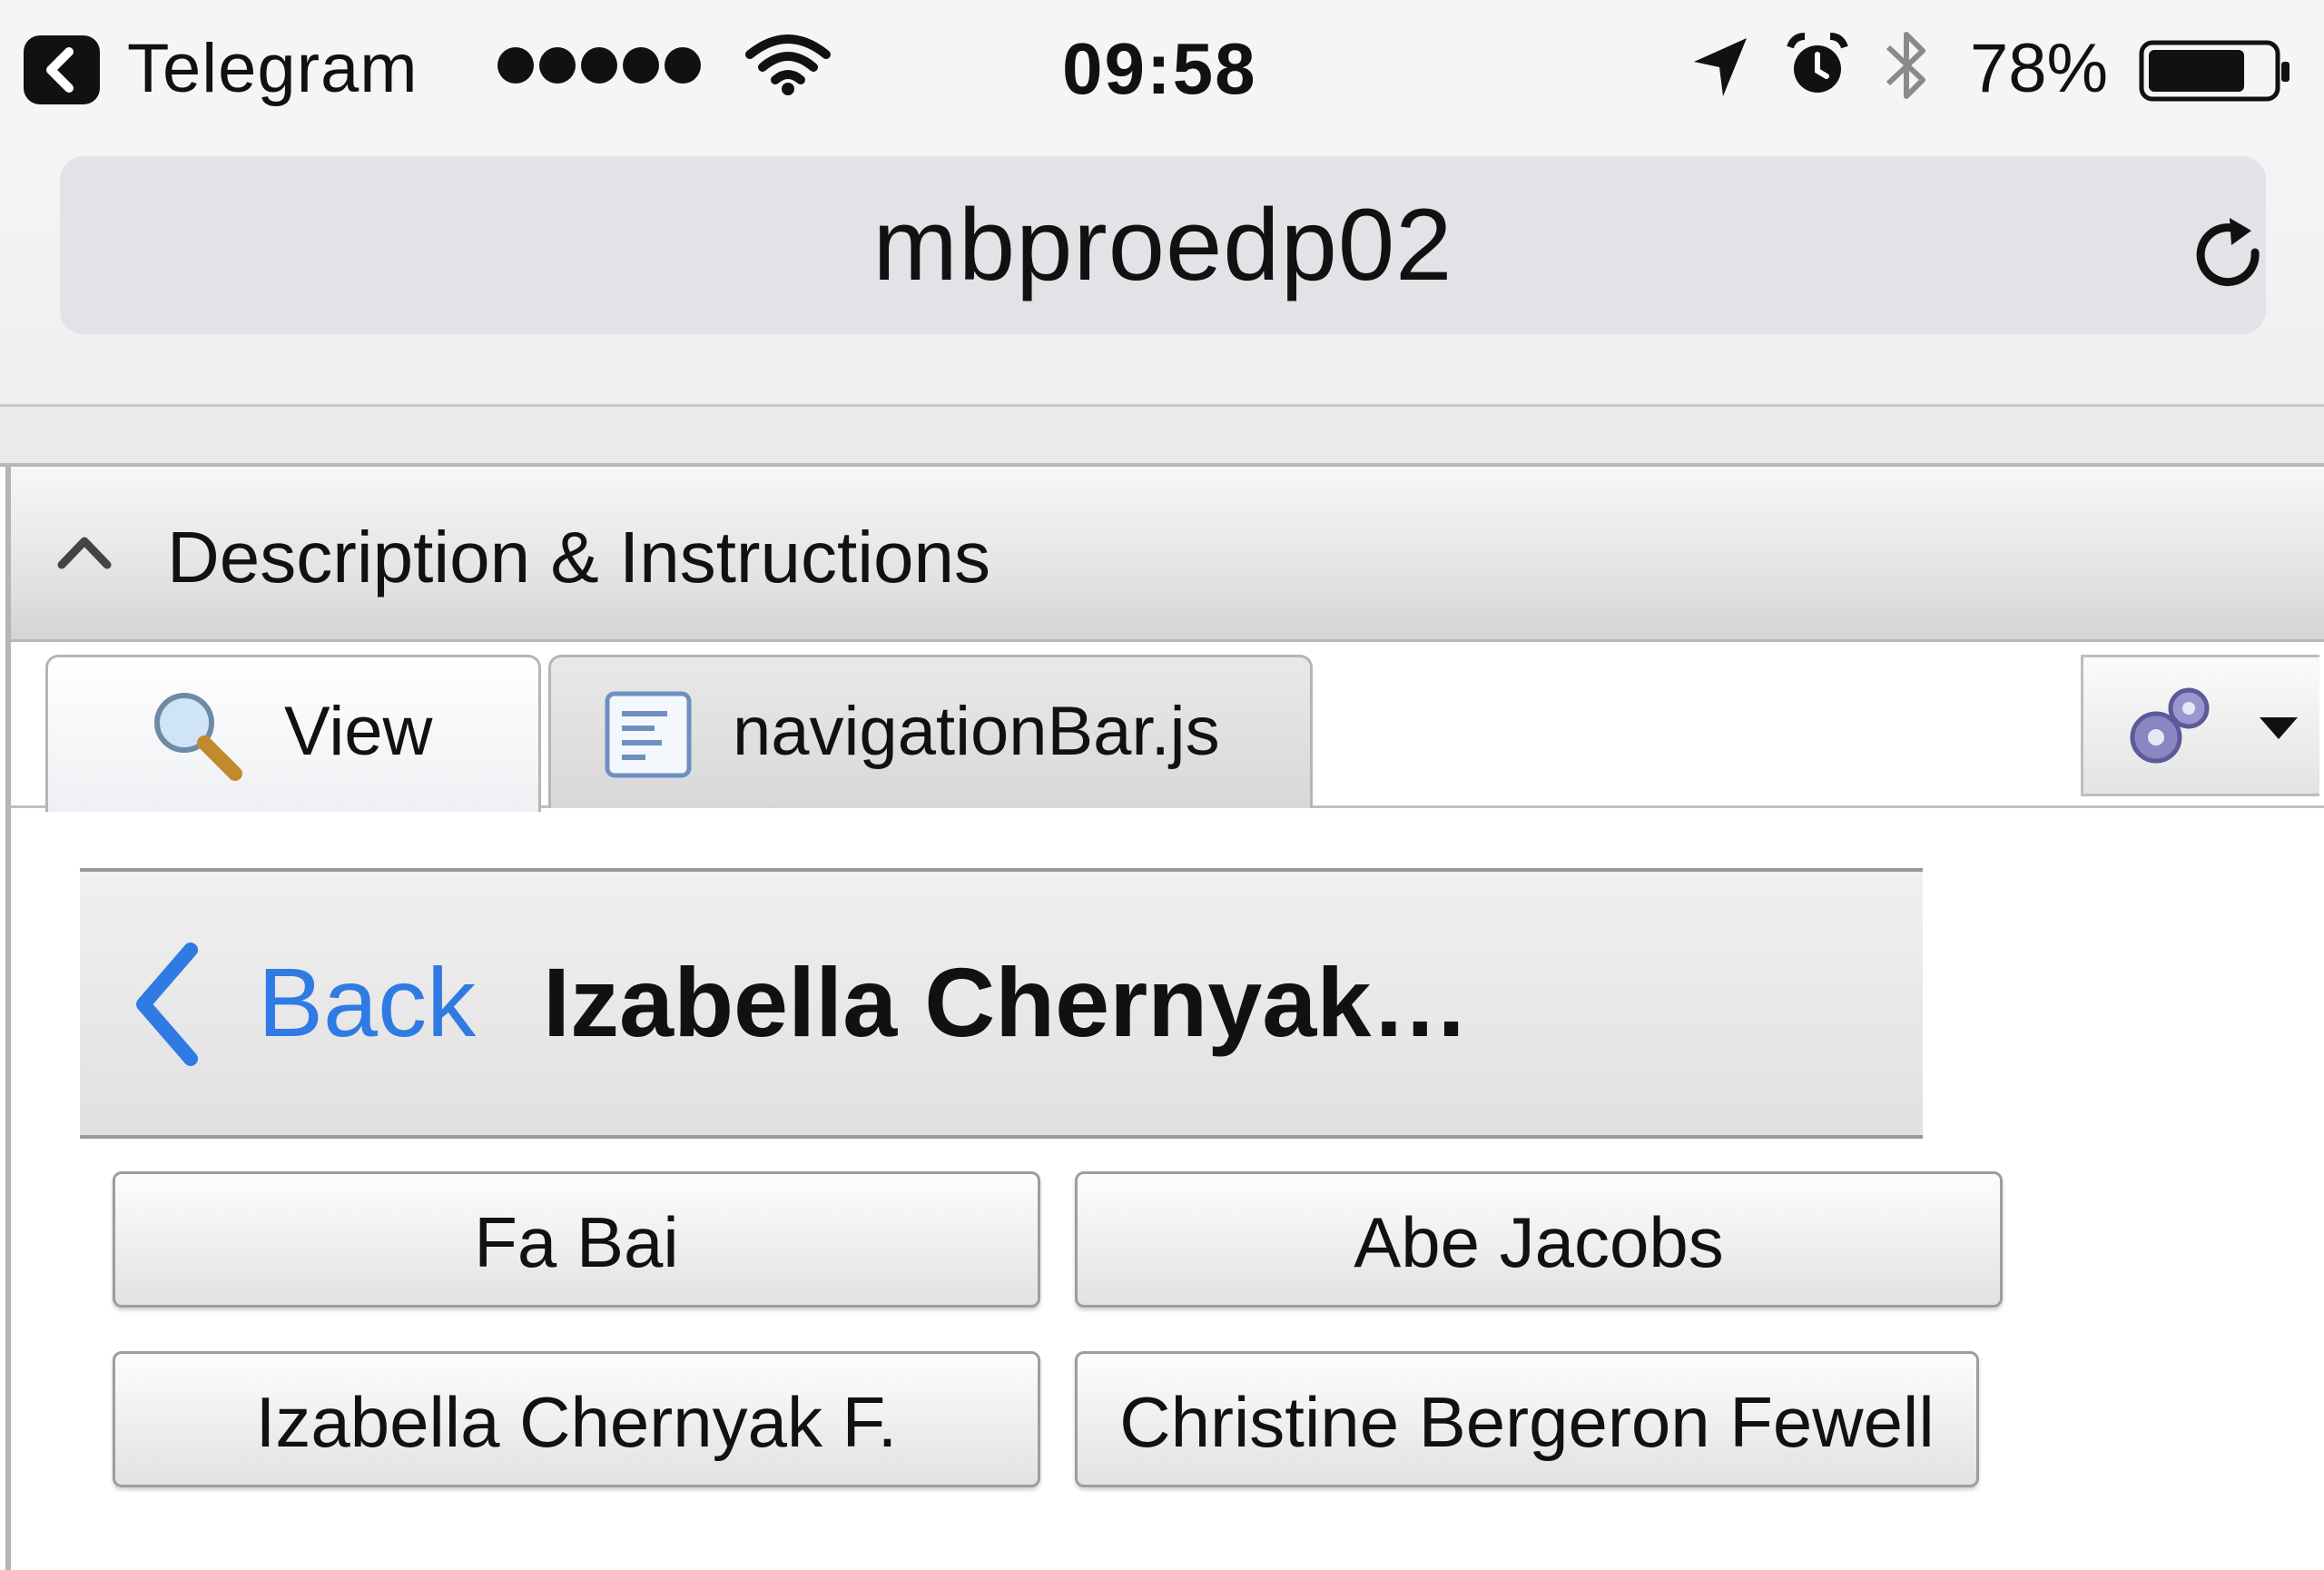  I want to click on contact-button: Abe Jacobs, so click(1539, 1240).